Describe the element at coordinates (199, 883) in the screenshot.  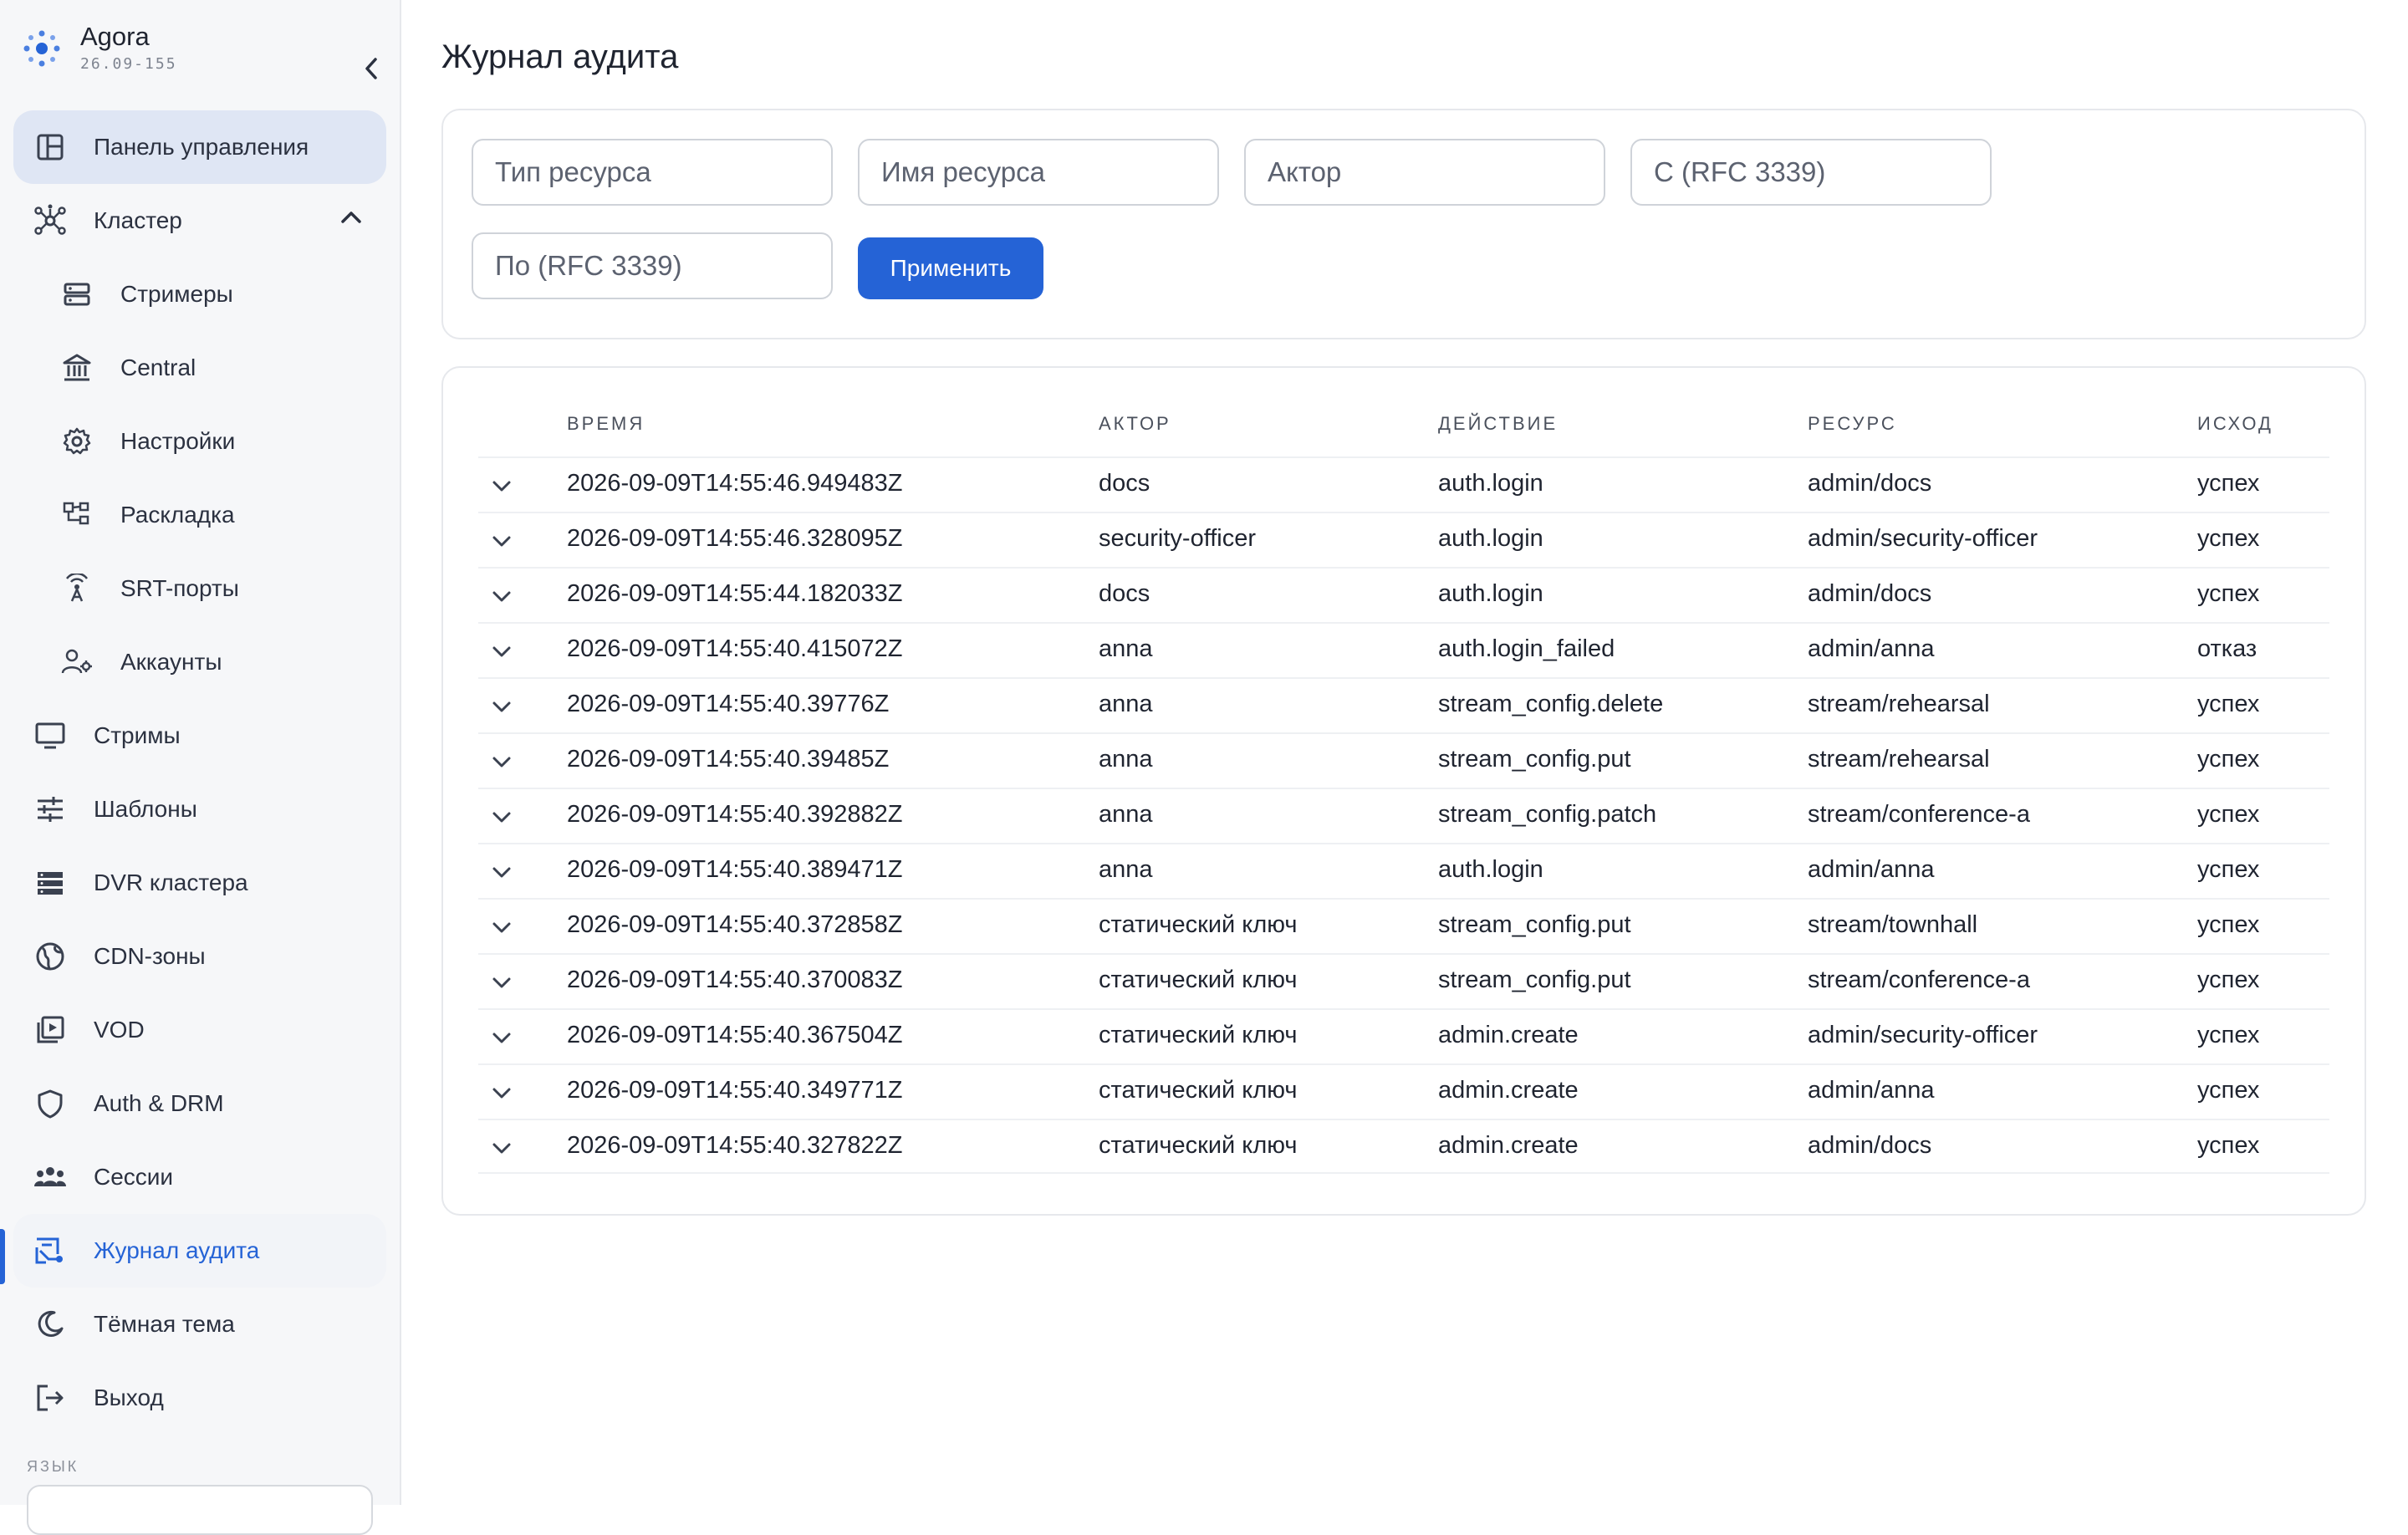
I see `sidebar-item-cluster-dvr: DVR кластера` at that location.